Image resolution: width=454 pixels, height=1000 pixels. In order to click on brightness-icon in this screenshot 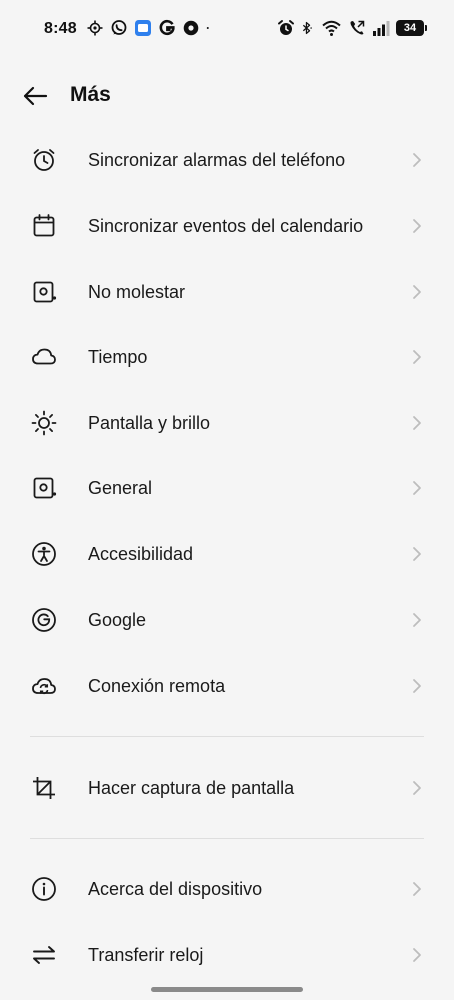, I will do `click(44, 423)`.